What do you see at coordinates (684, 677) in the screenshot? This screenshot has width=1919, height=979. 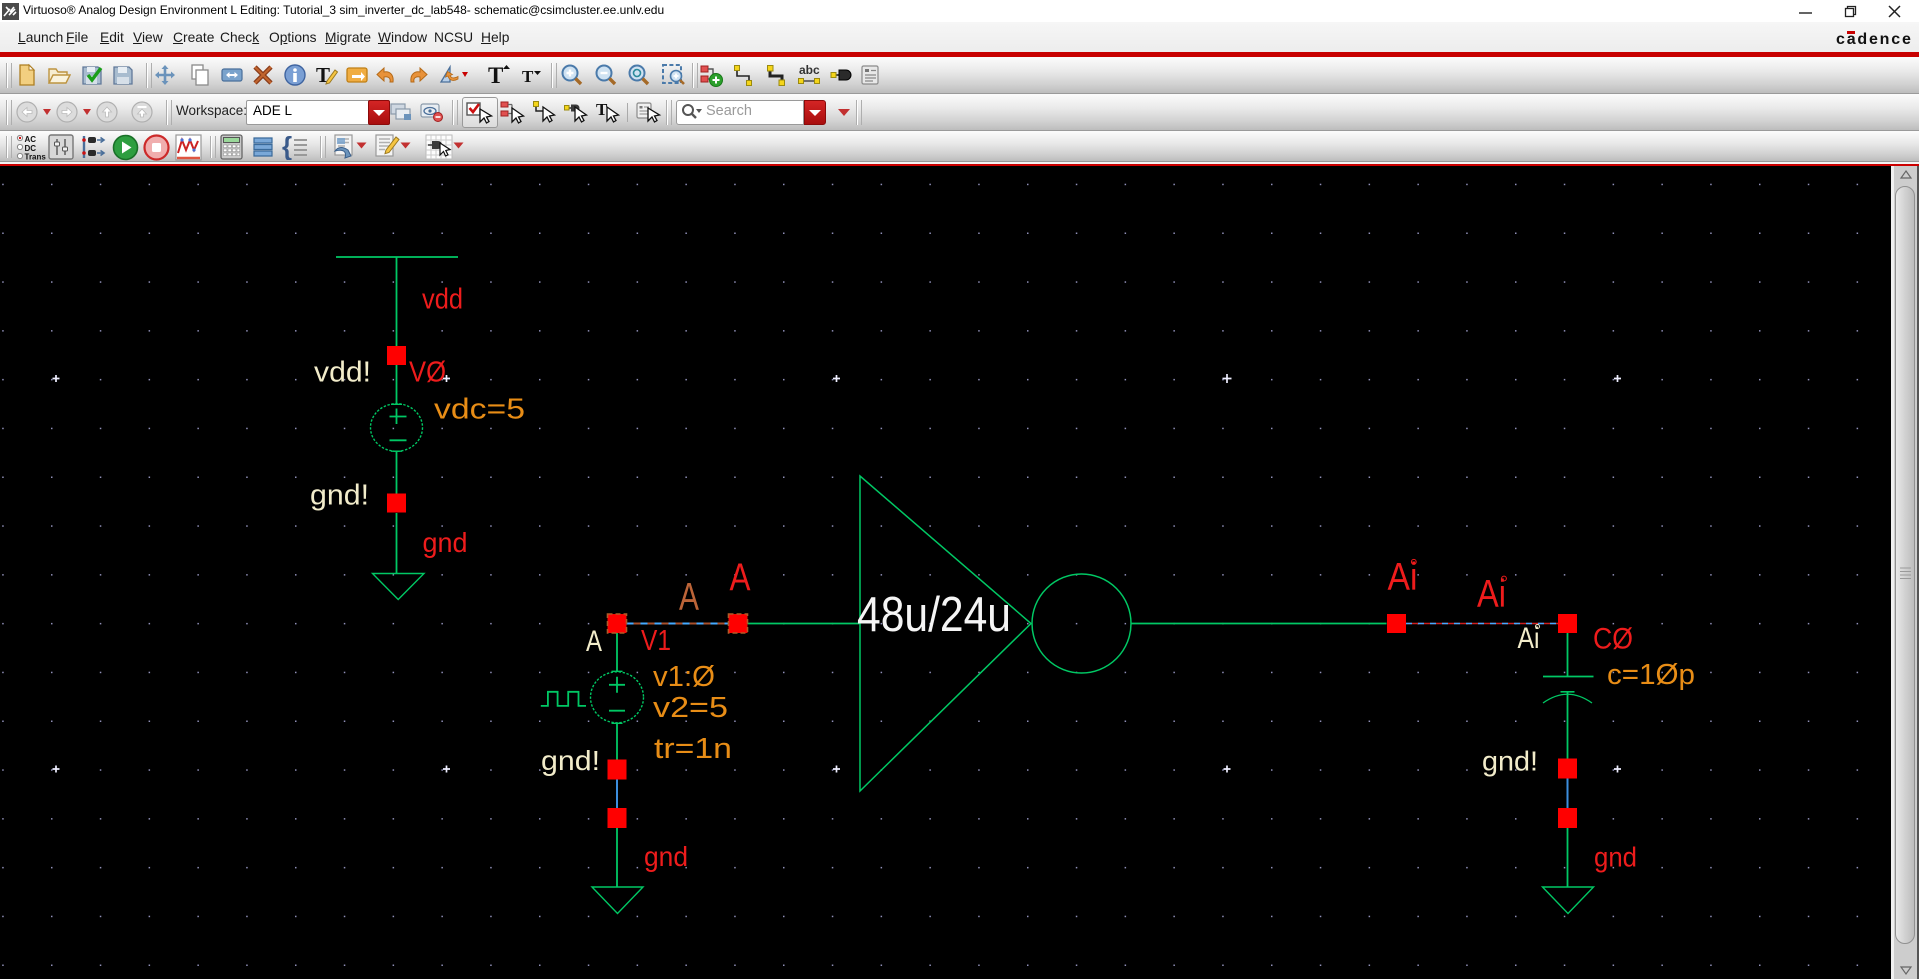 I see `svg-text: v1:Ø` at bounding box center [684, 677].